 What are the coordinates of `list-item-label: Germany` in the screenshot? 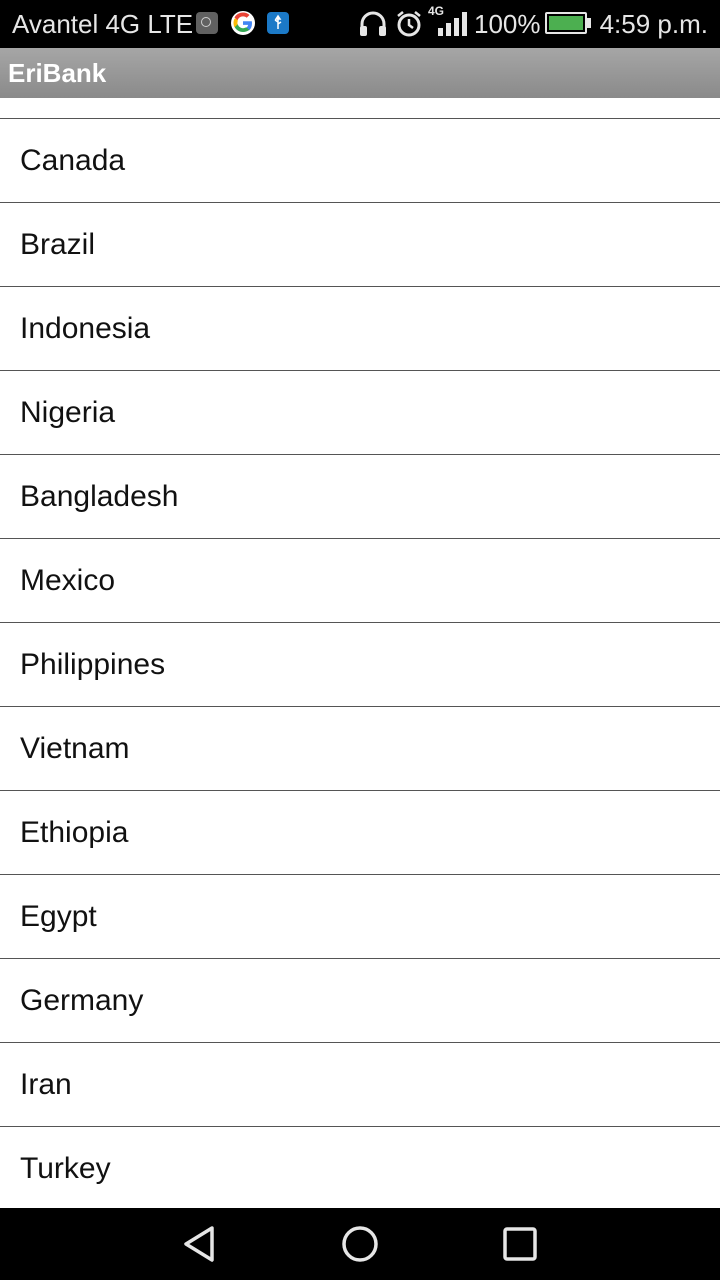 It's located at (82, 1000).